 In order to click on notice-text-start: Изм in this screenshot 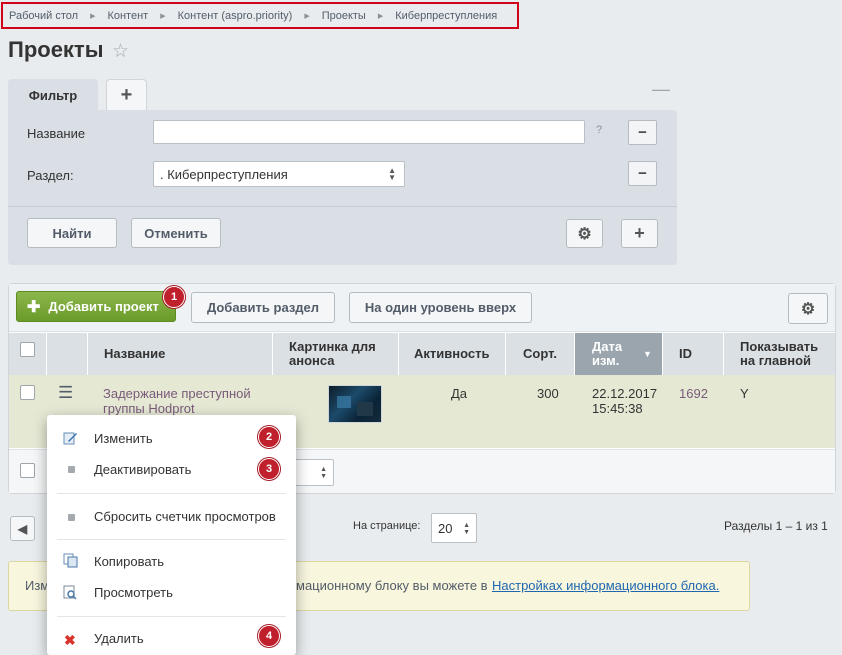, I will do `click(37, 585)`.